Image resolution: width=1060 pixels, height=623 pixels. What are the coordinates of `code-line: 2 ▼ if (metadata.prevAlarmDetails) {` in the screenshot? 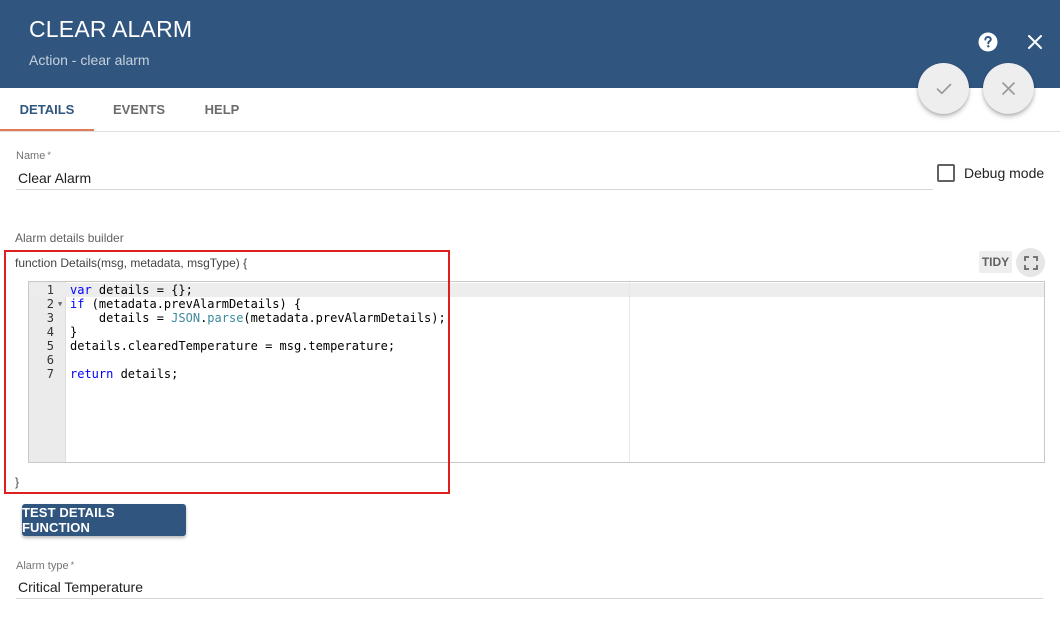 It's located at (536, 304).